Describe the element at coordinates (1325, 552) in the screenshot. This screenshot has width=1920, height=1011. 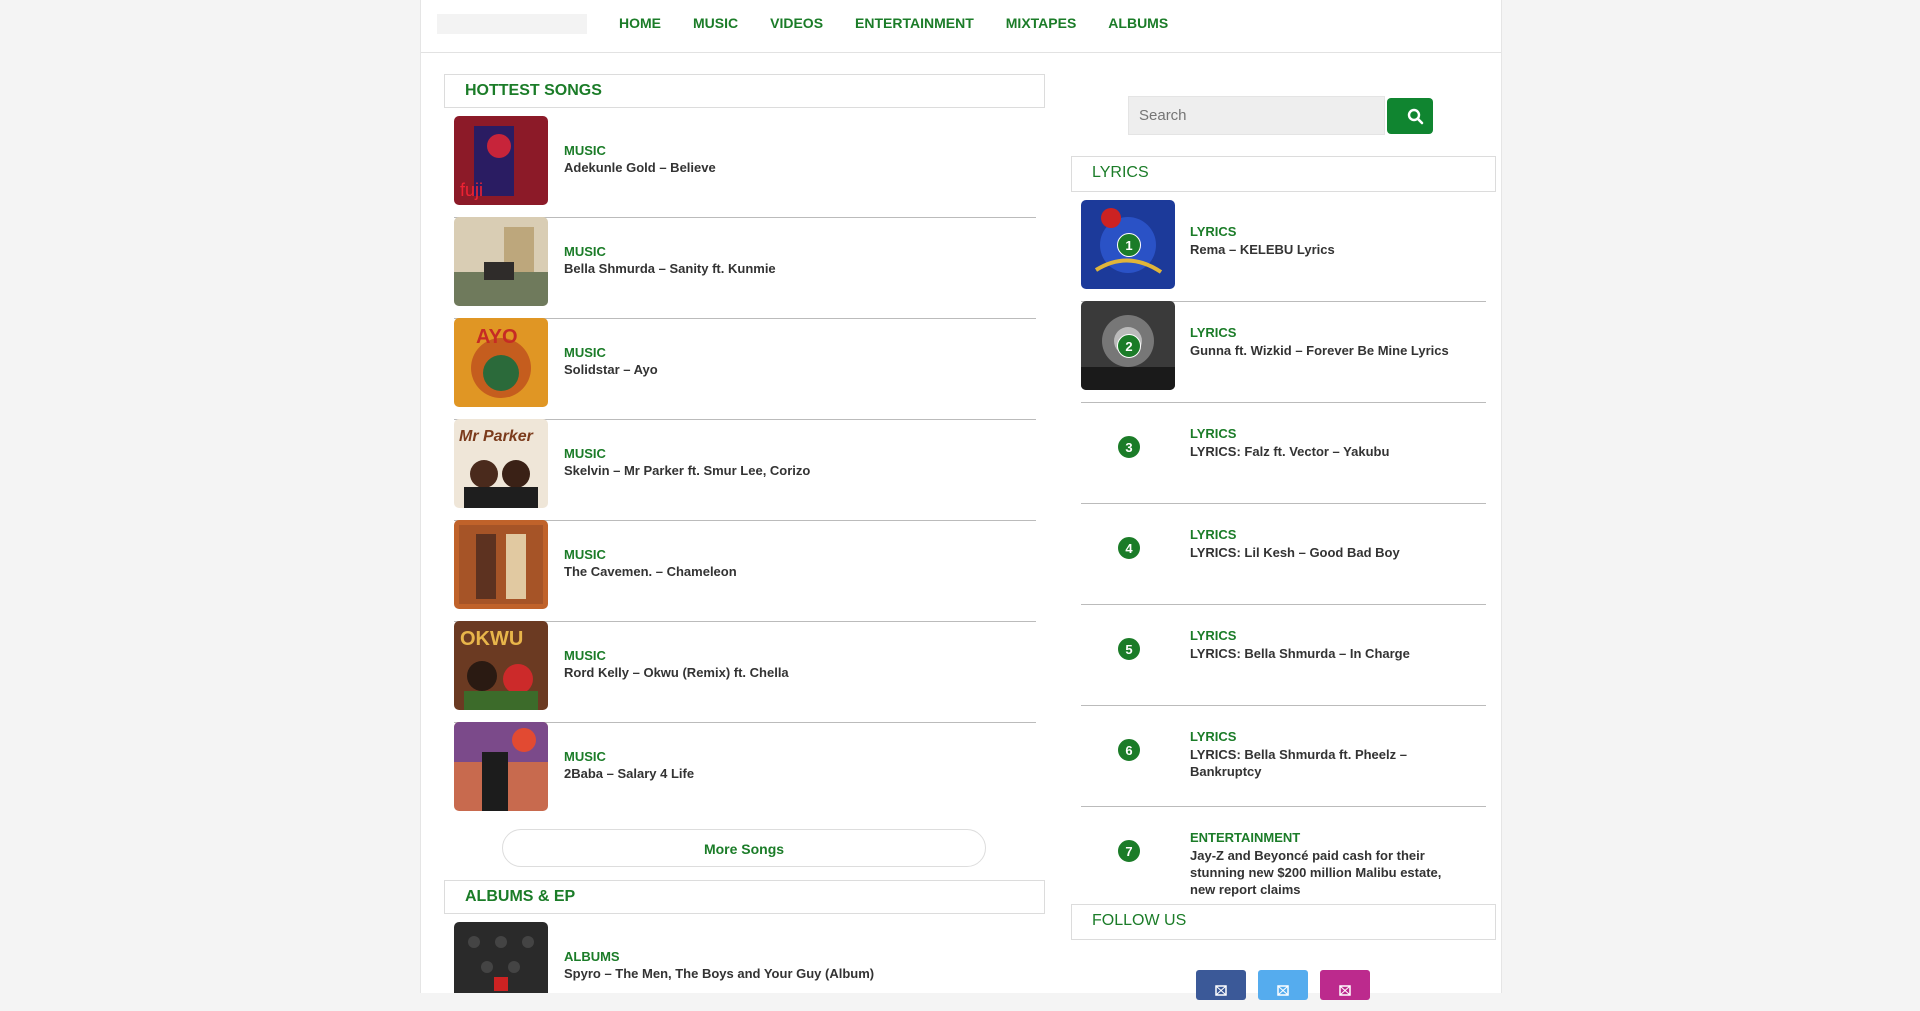
I see `lyrics-title: LYRICS: Lil Kesh – Good Bad Boy` at that location.